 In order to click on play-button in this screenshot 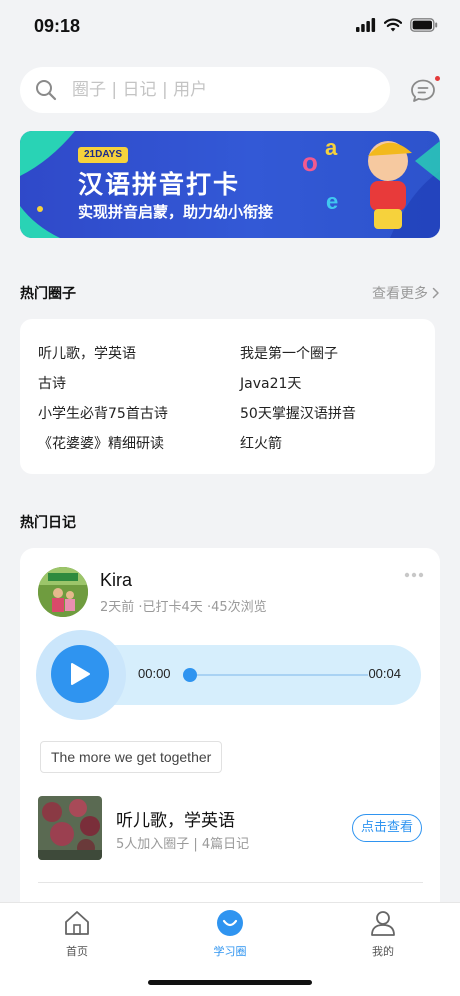, I will do `click(80, 674)`.